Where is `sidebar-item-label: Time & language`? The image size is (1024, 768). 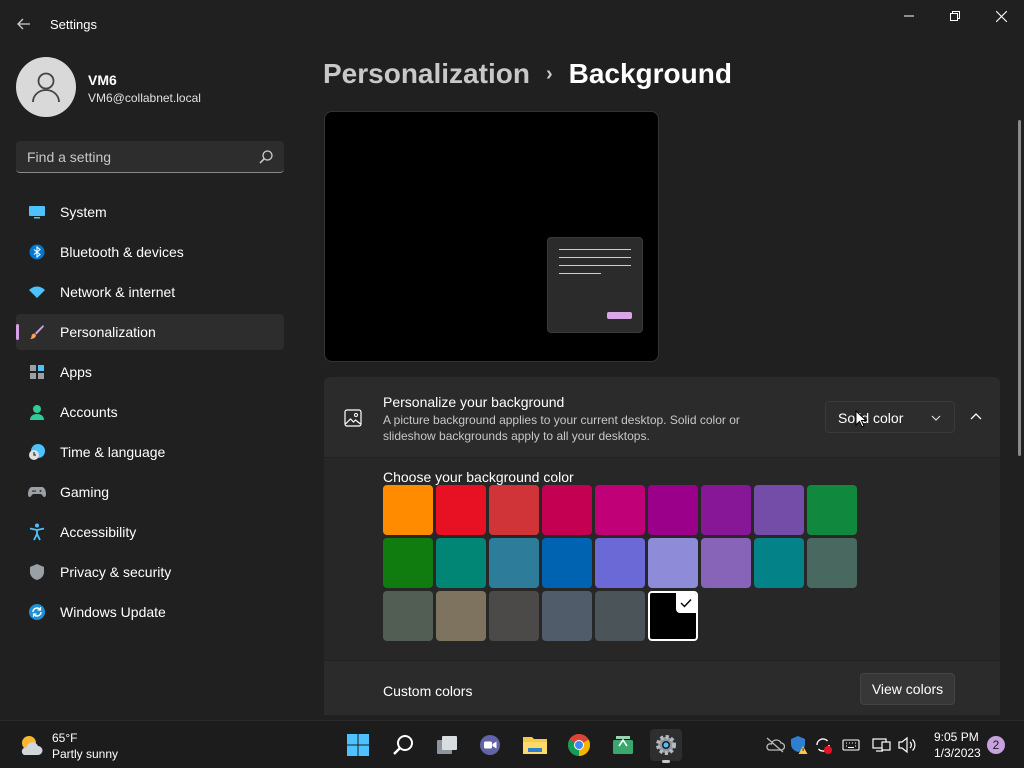
sidebar-item-label: Time & language is located at coordinates (113, 452).